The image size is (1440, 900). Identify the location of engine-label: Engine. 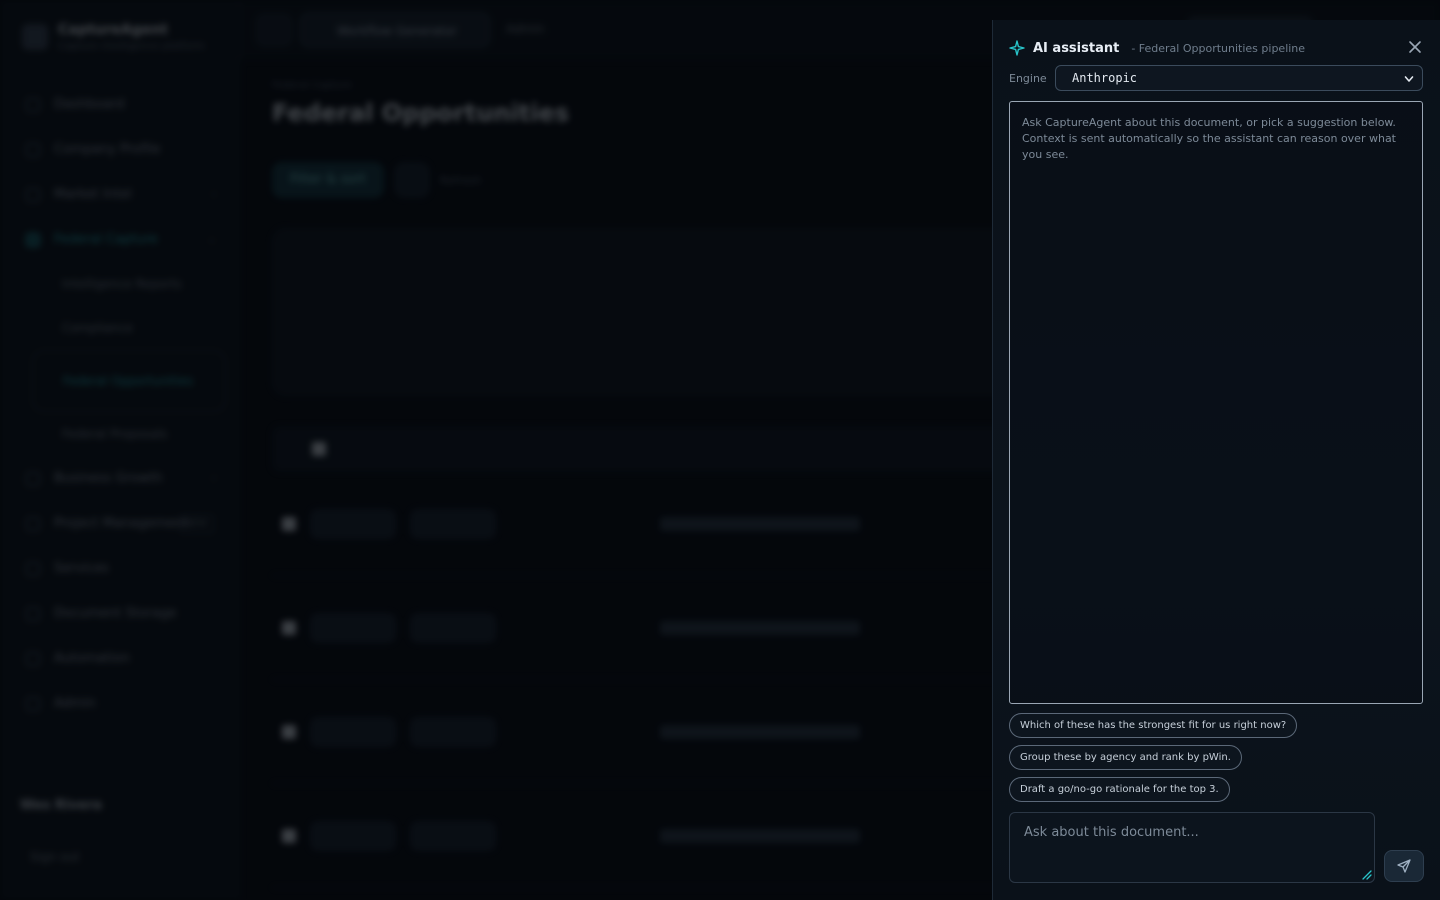
(1028, 78).